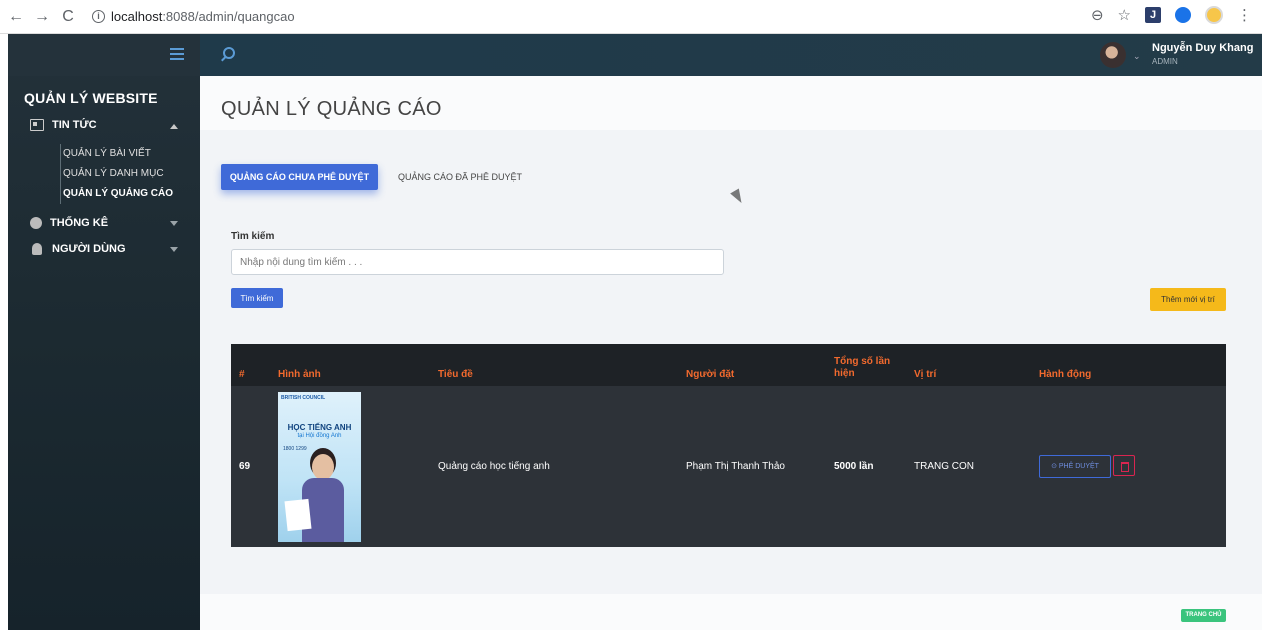  I want to click on add-position-button: Thêm mới vị trí, so click(1188, 299).